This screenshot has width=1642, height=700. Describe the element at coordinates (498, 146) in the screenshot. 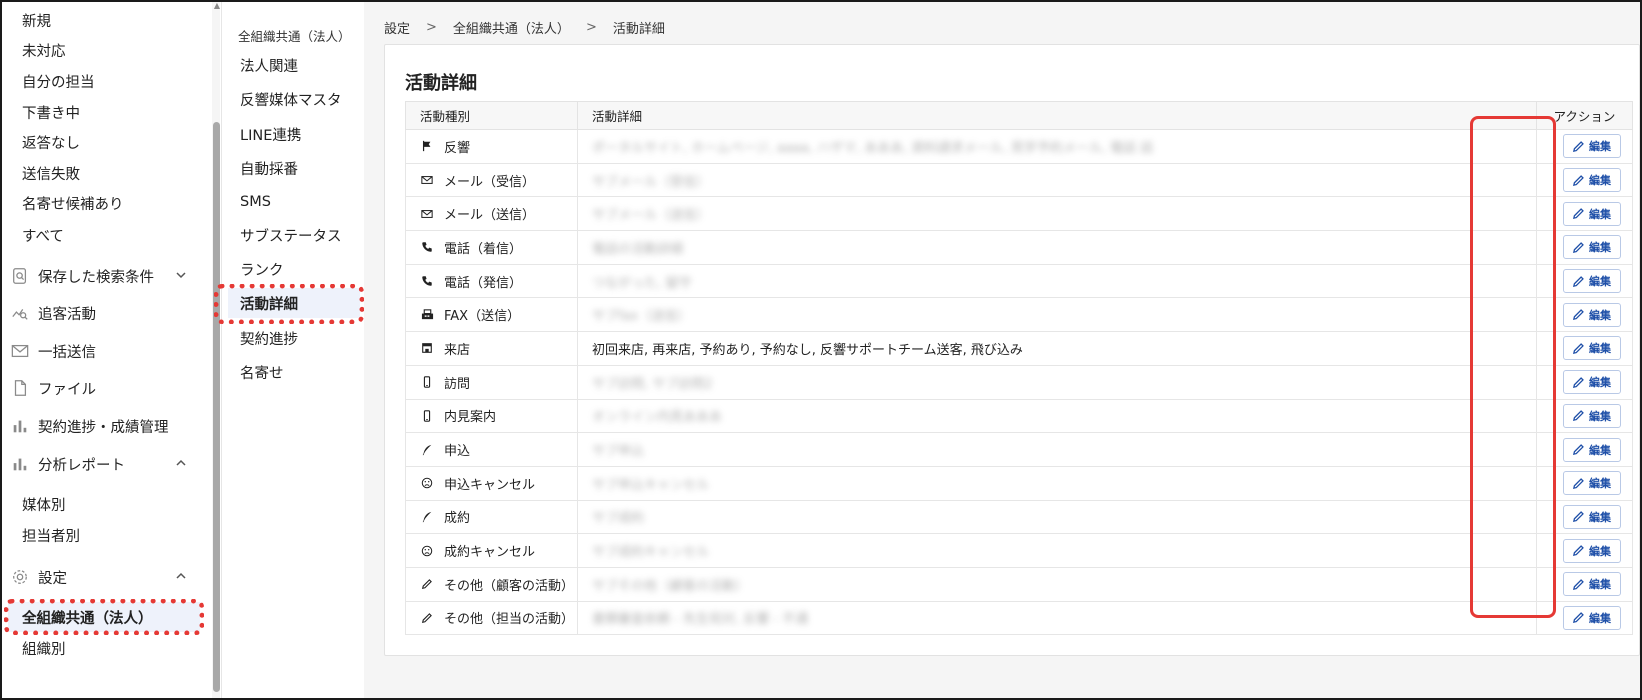

I see `activity-type: 反響` at that location.